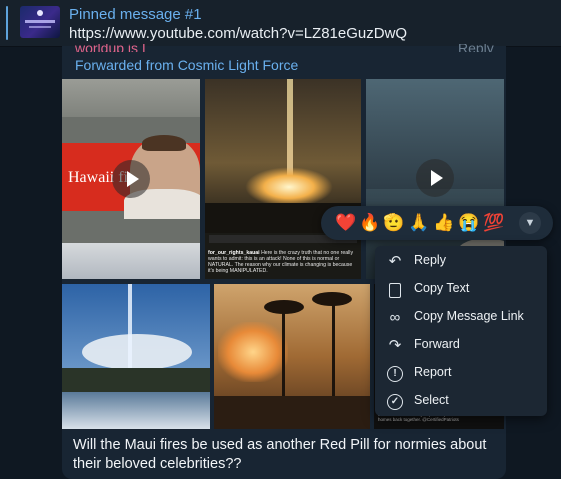  I want to click on media-tile-video-1: Hawaii fi, so click(131, 179).